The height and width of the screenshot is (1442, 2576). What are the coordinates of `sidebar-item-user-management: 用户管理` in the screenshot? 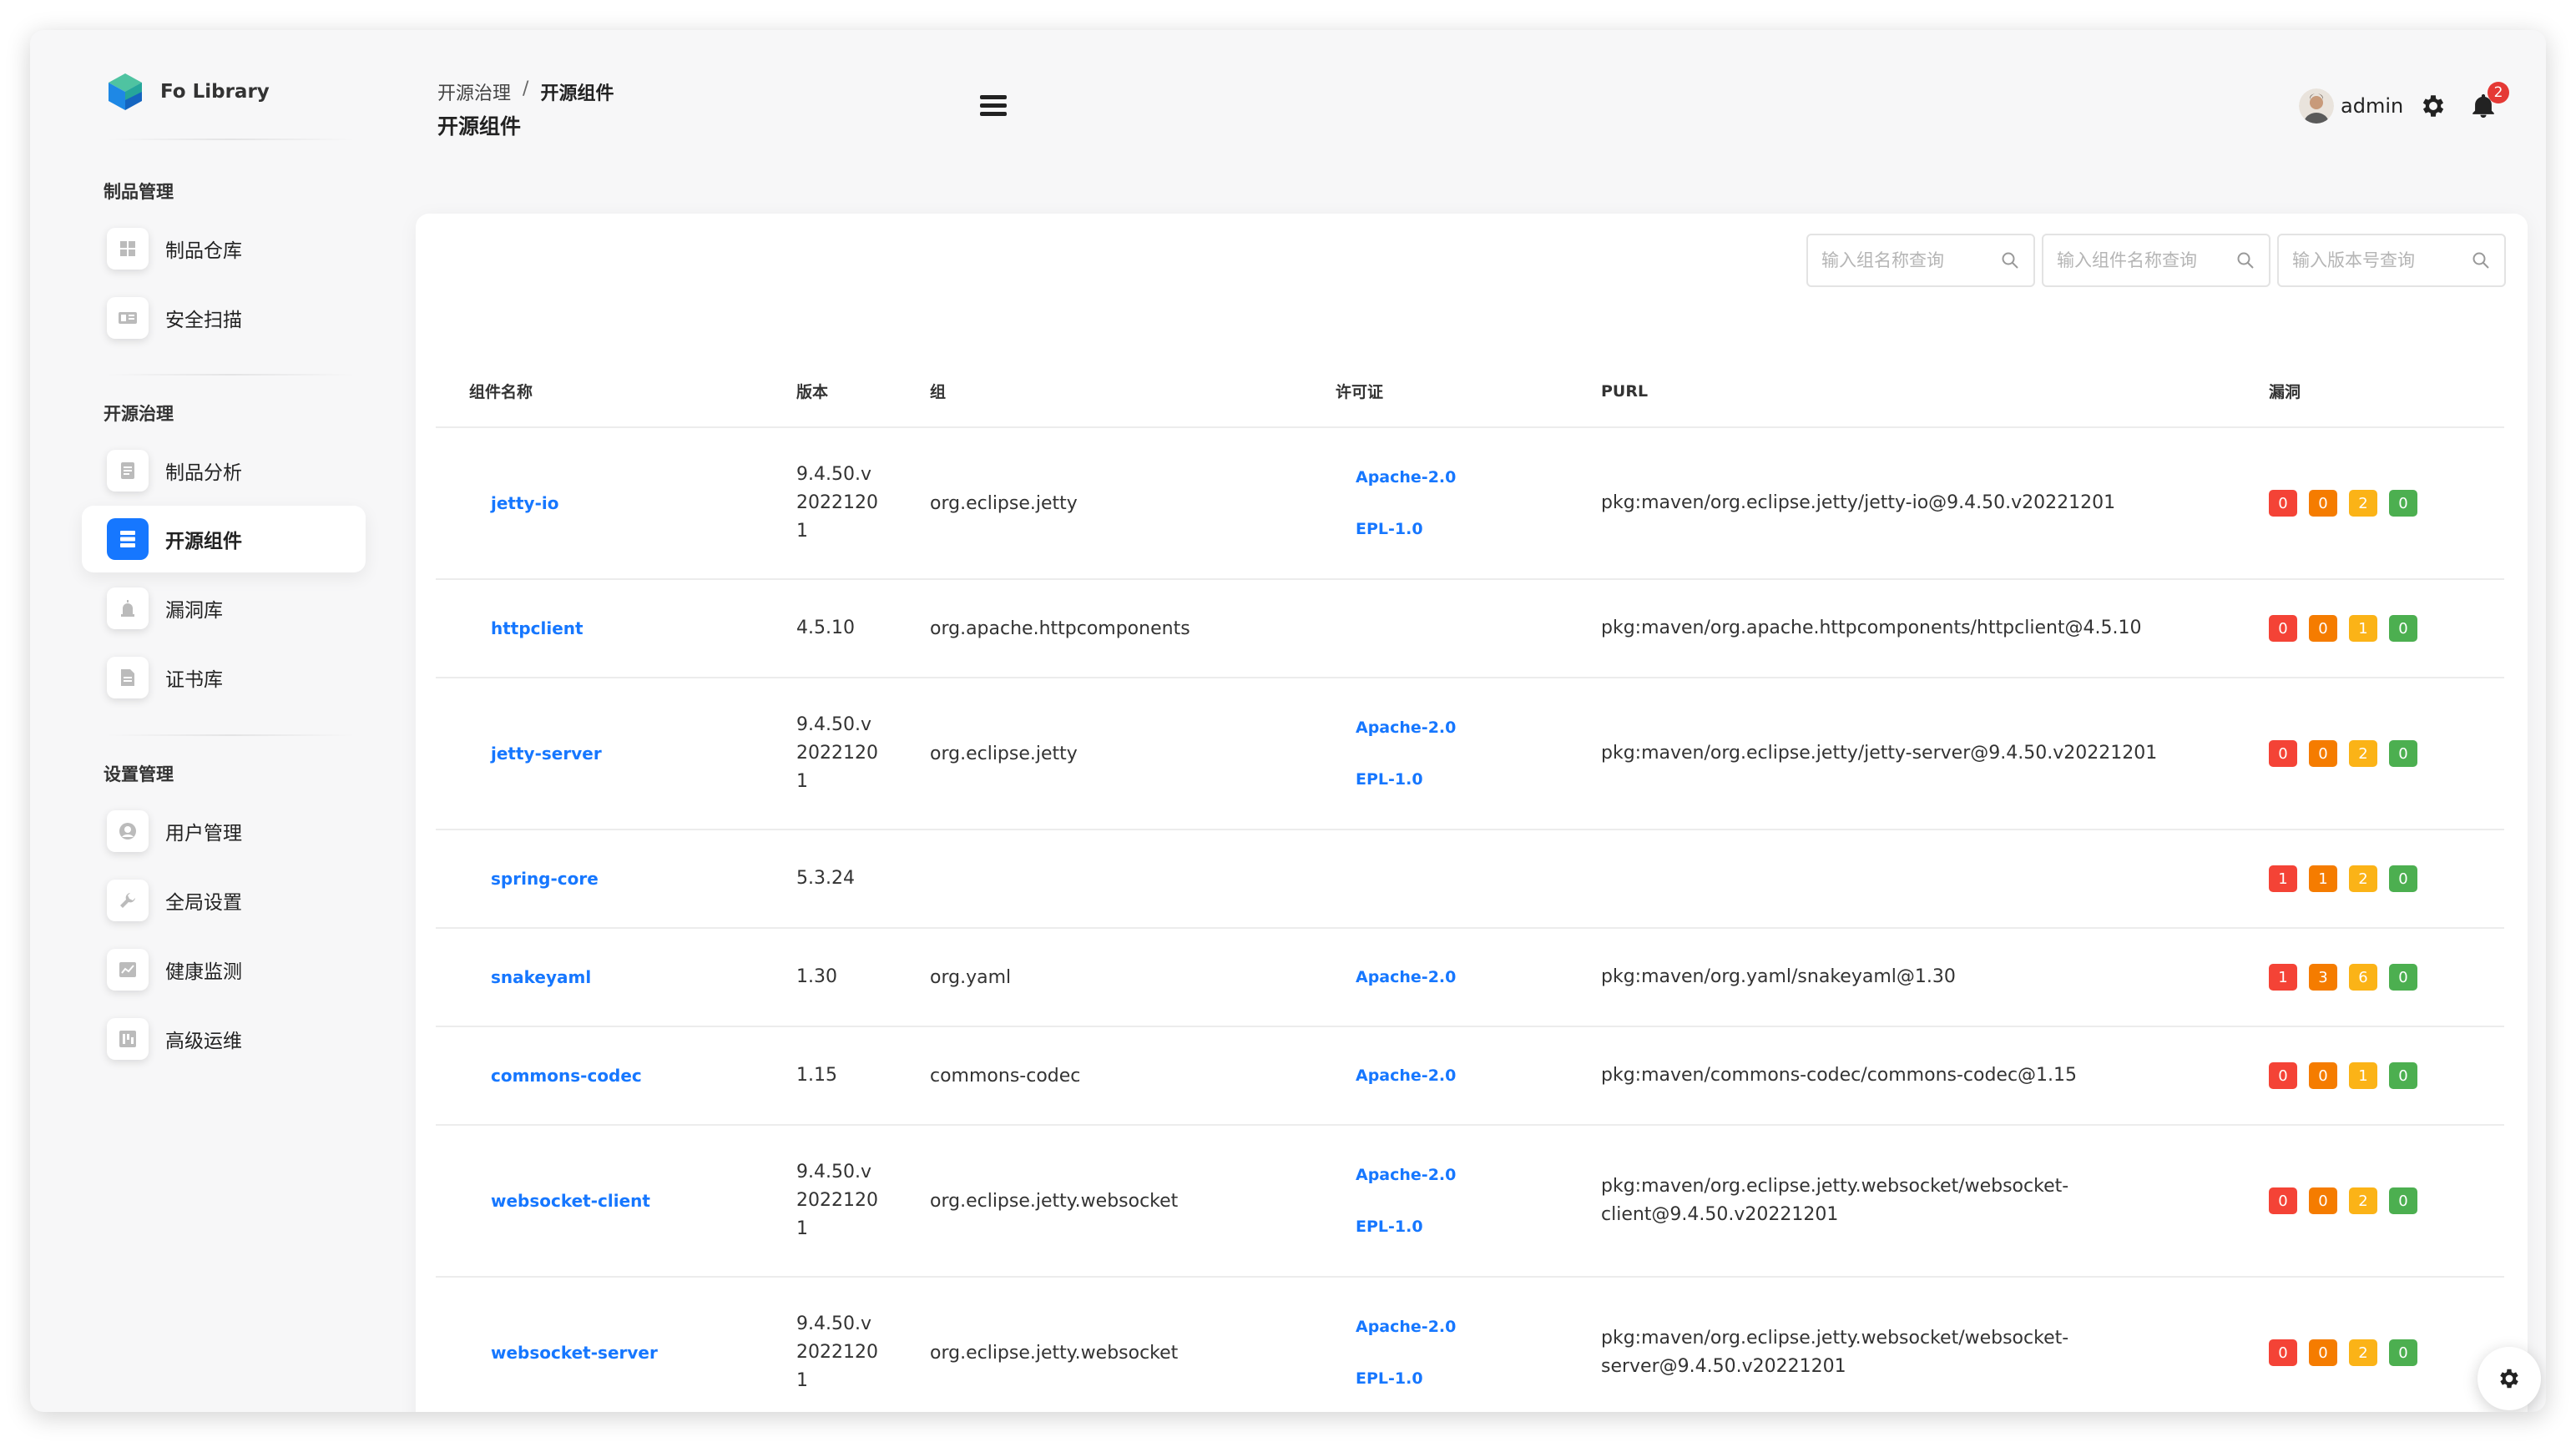 It's located at (224, 831).